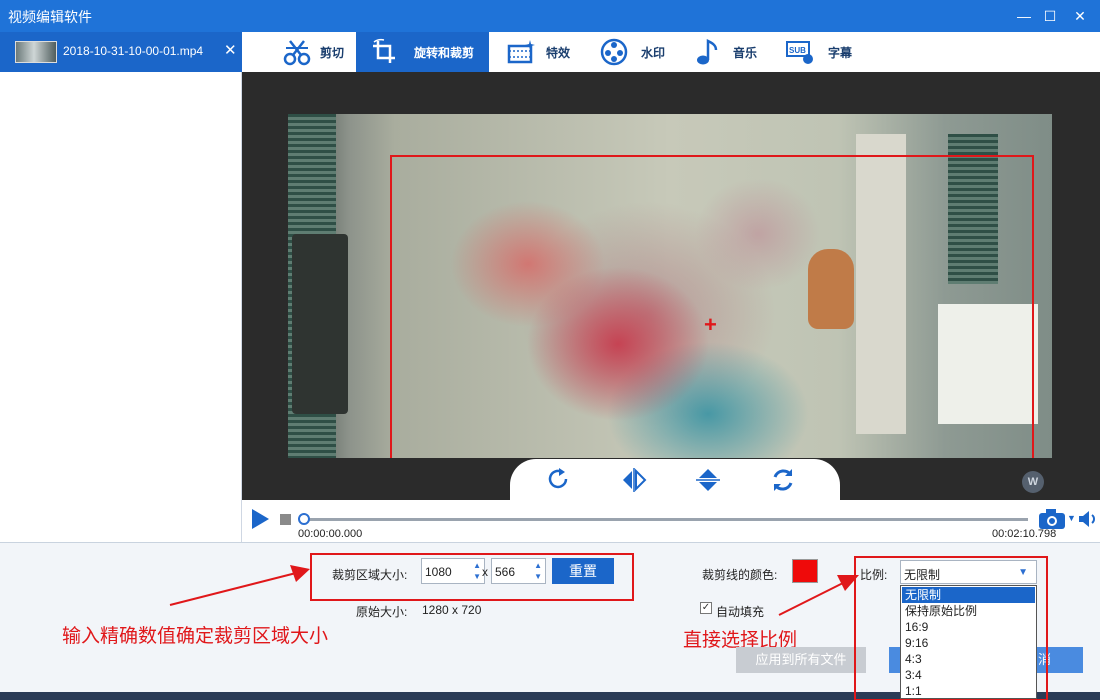 This screenshot has width=1100, height=700. Describe the element at coordinates (36, 52) in the screenshot. I see `file-thumbnail` at that location.